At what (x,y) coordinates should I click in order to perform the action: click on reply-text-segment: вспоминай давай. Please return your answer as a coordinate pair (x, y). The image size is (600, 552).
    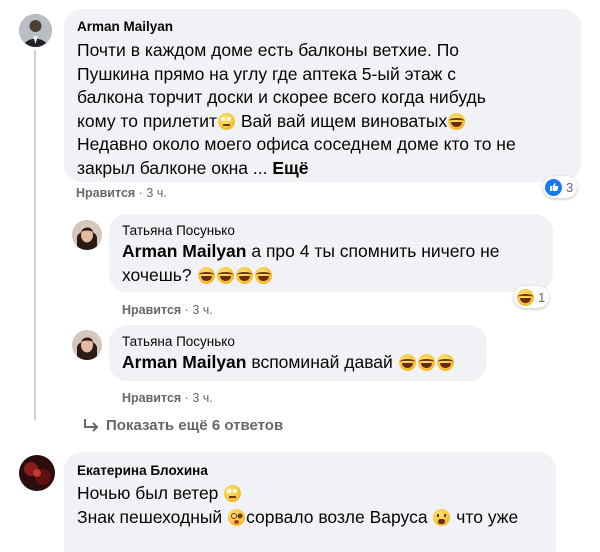
    Looking at the image, I should click on (322, 362).